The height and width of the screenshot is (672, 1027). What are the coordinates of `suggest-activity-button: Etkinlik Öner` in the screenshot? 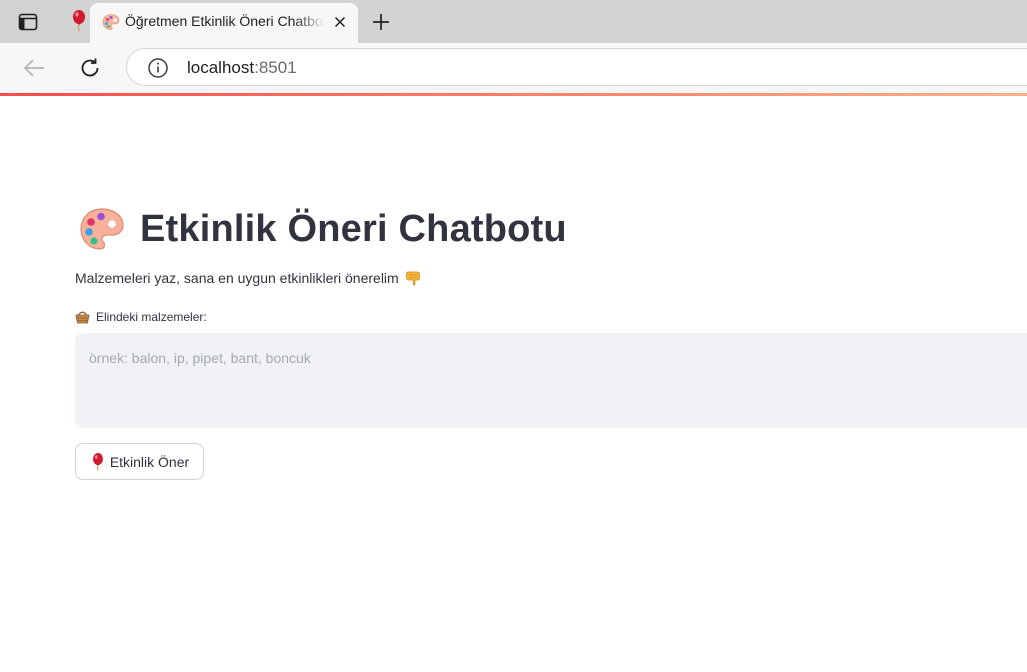 It's located at (139, 461).